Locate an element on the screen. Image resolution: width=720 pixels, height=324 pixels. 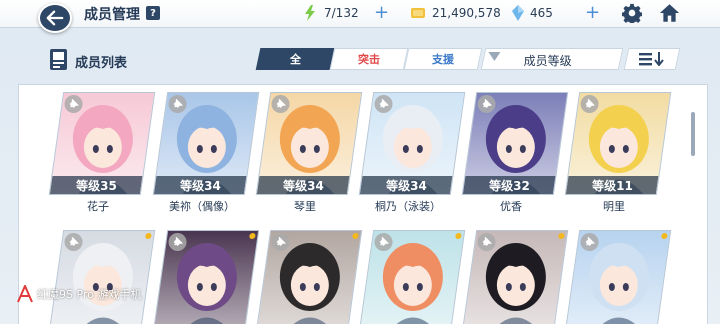
member-name: 琴里 is located at coordinates (305, 206).